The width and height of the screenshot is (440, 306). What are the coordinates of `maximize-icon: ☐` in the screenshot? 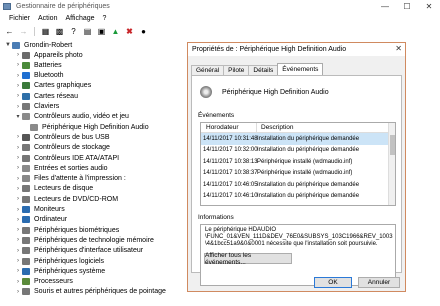 It's located at (407, 6).